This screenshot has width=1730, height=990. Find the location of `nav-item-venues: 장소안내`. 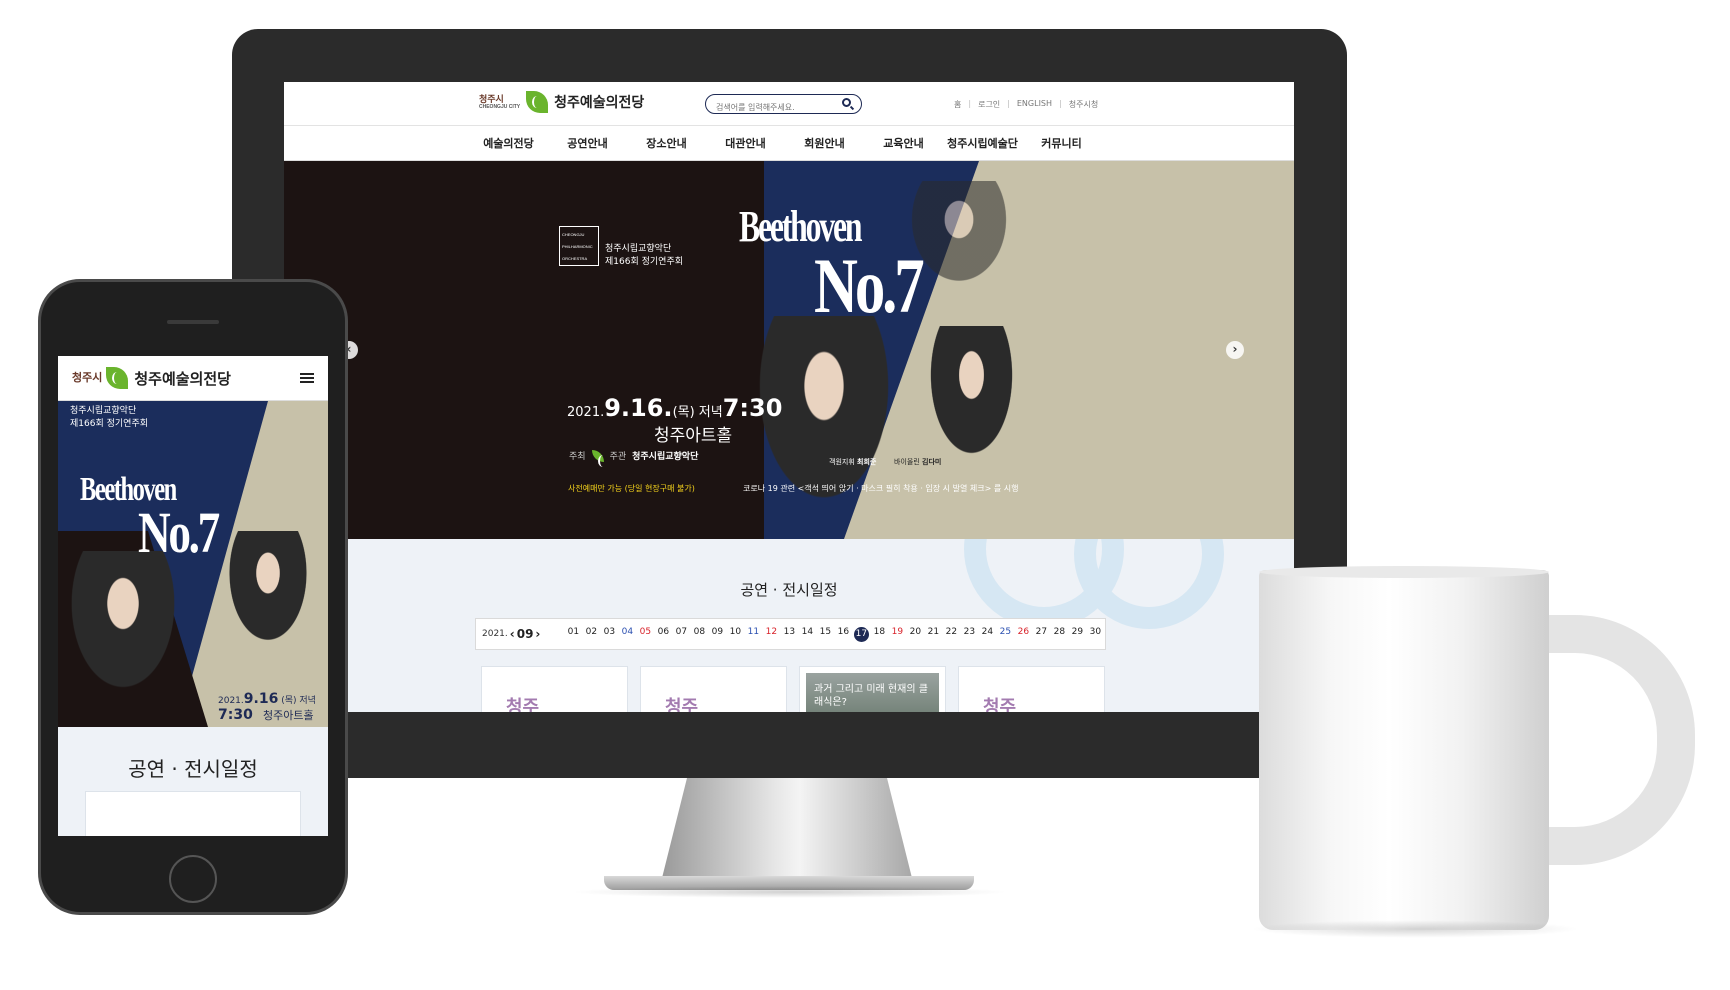

nav-item-venues: 장소안내 is located at coordinates (666, 143).